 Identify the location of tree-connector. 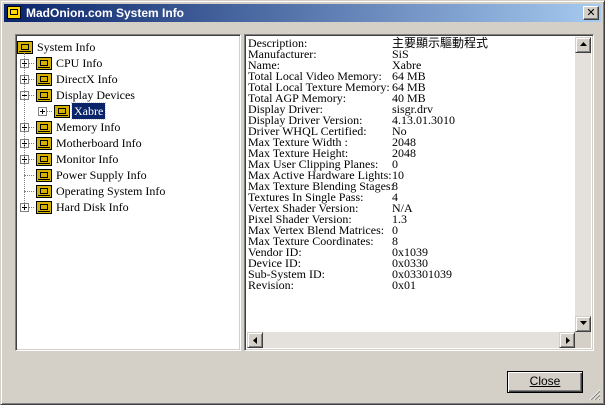
(25, 130).